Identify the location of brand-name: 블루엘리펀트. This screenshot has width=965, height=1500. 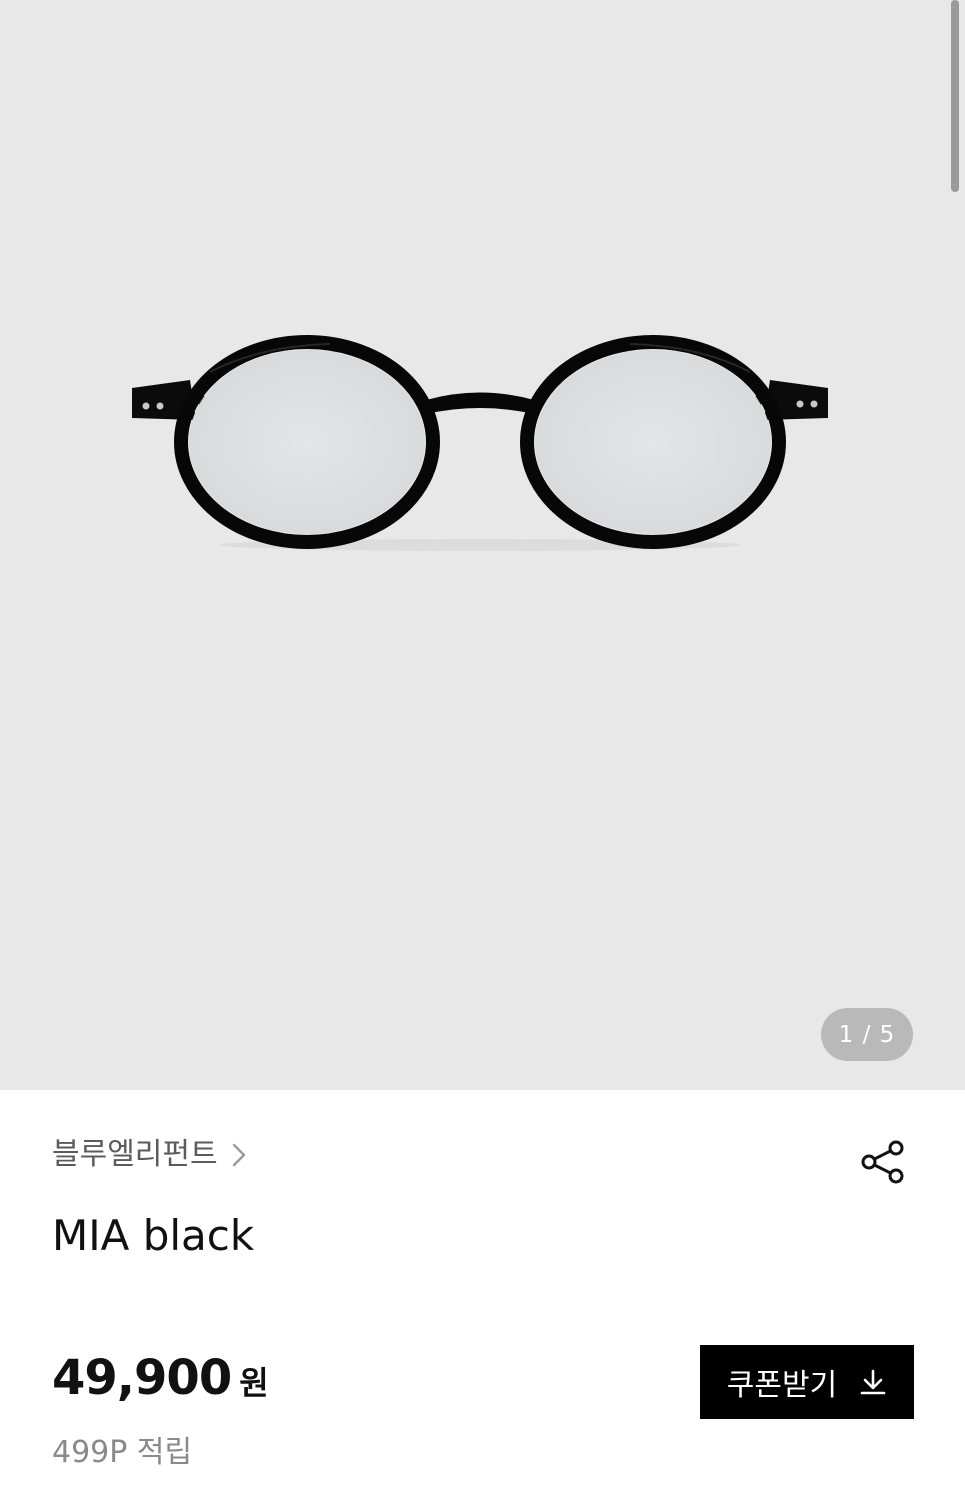
(135, 1154).